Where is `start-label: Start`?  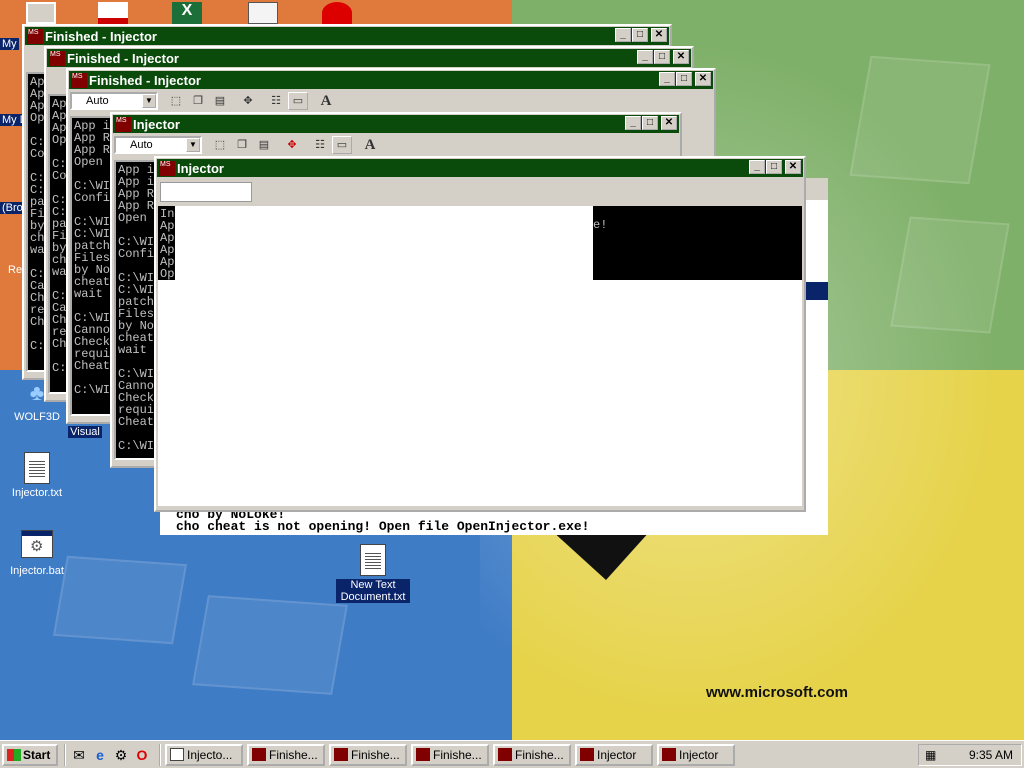
start-label: Start is located at coordinates (37, 754).